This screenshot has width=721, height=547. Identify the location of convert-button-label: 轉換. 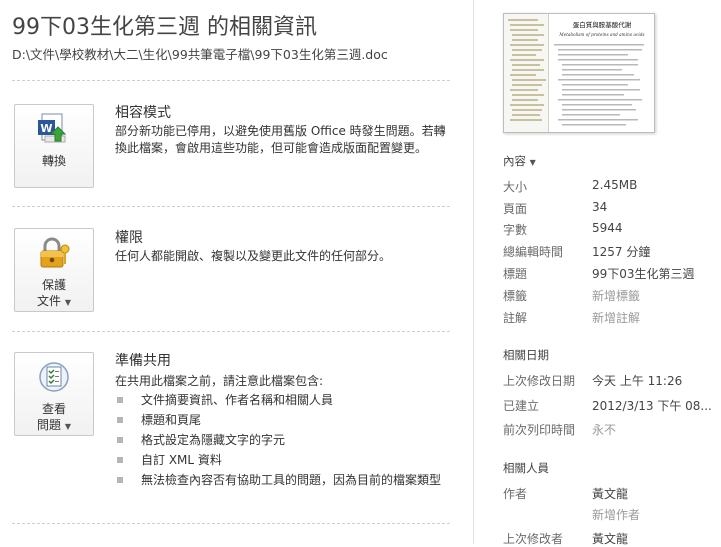
(53, 161).